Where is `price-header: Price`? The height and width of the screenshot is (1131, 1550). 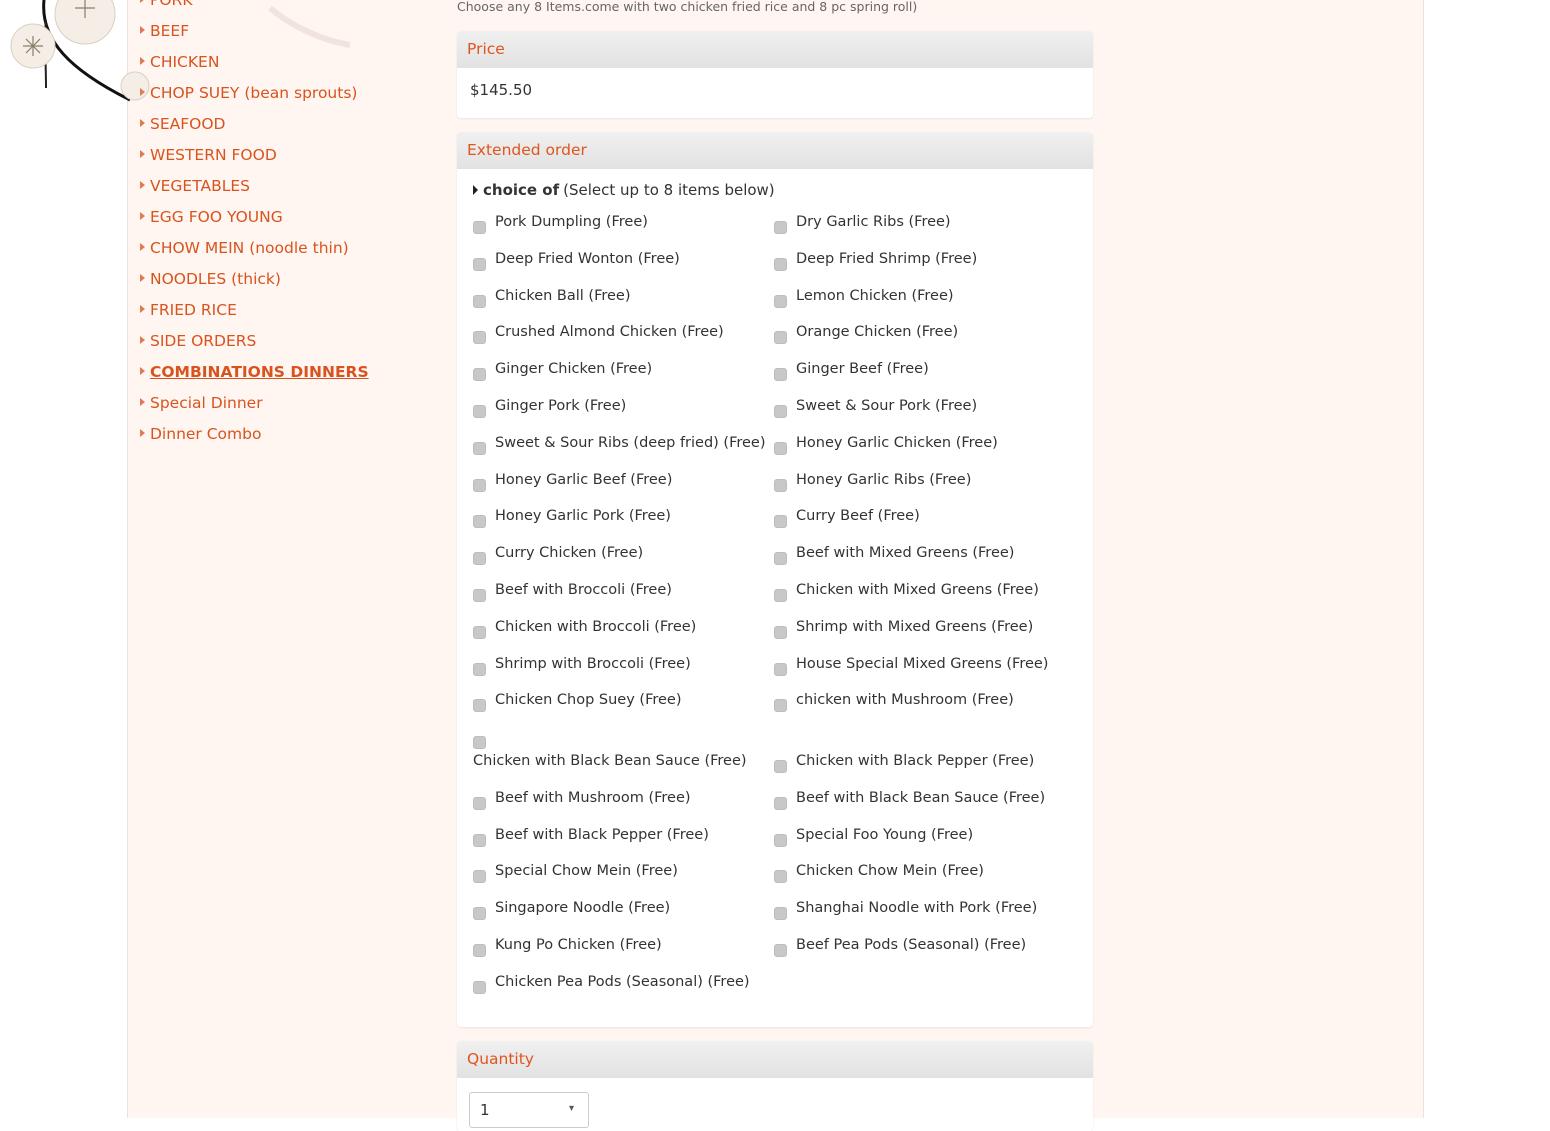 price-header: Price is located at coordinates (775, 49).